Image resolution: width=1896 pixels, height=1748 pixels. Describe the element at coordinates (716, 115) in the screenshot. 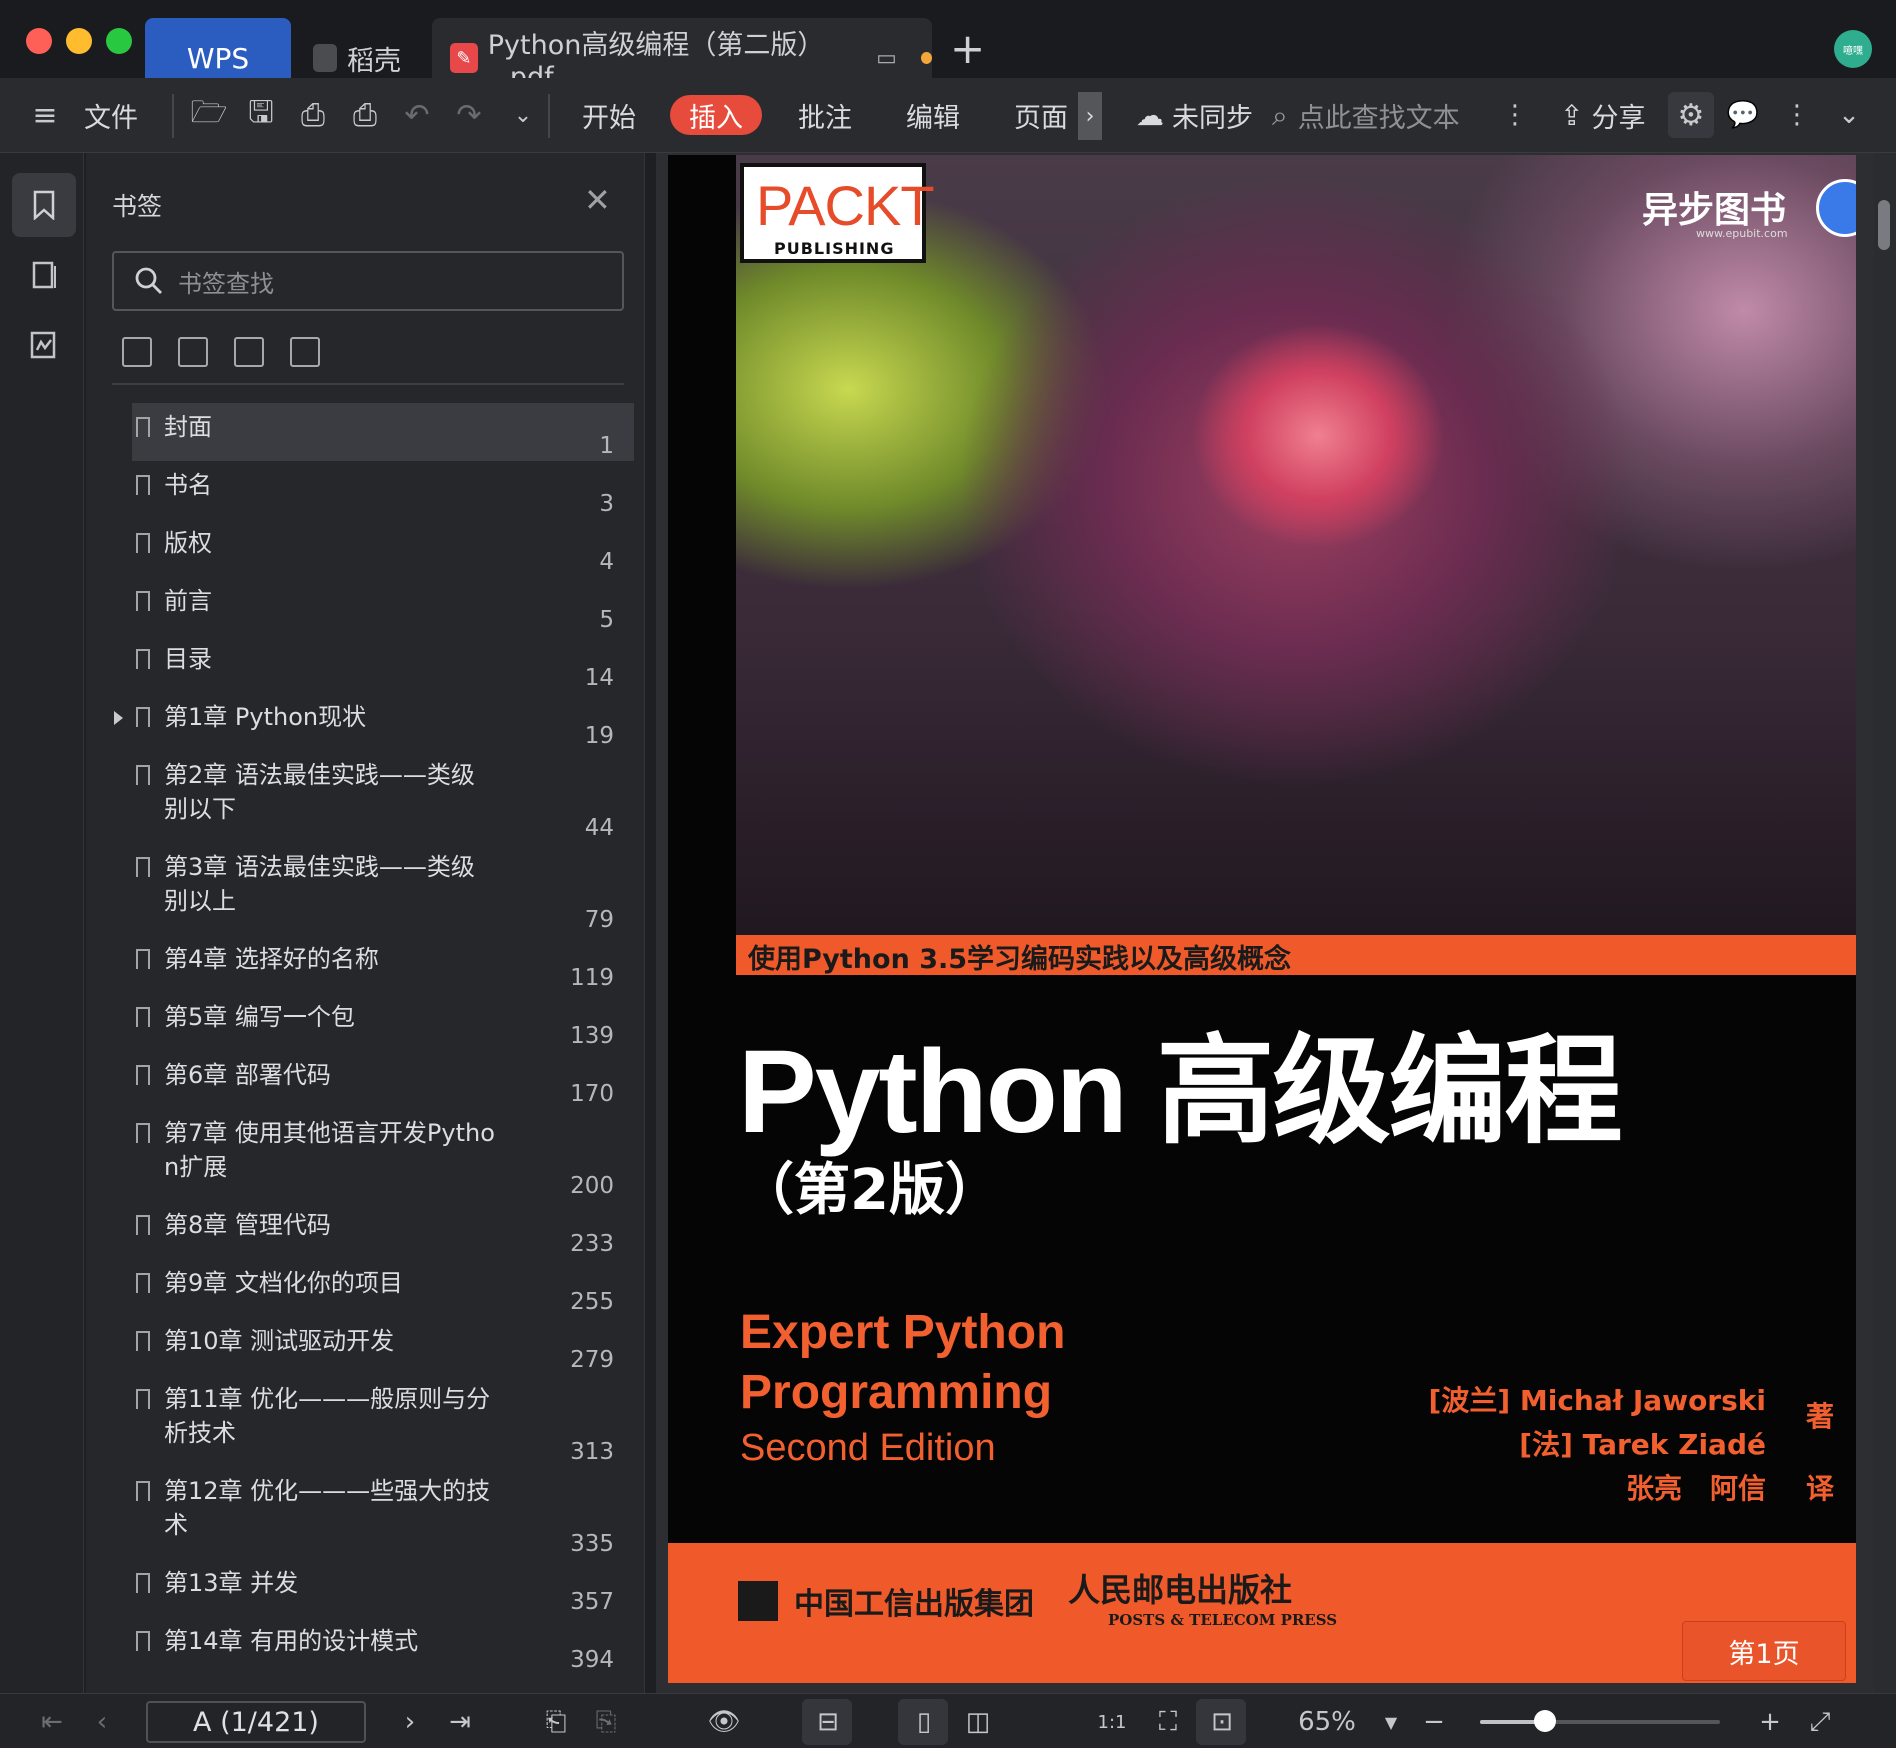

I see `tab-insert: 插入` at that location.